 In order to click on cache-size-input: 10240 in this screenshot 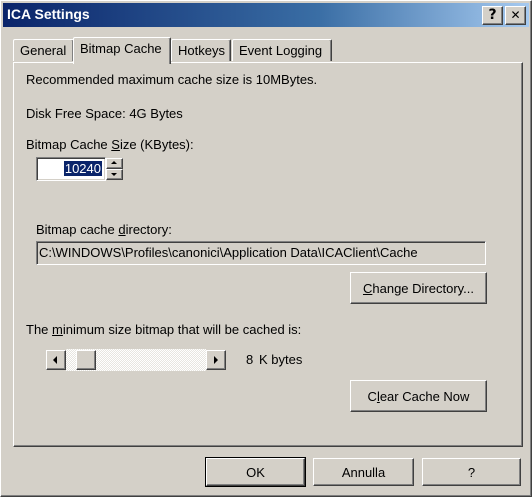, I will do `click(71, 169)`.